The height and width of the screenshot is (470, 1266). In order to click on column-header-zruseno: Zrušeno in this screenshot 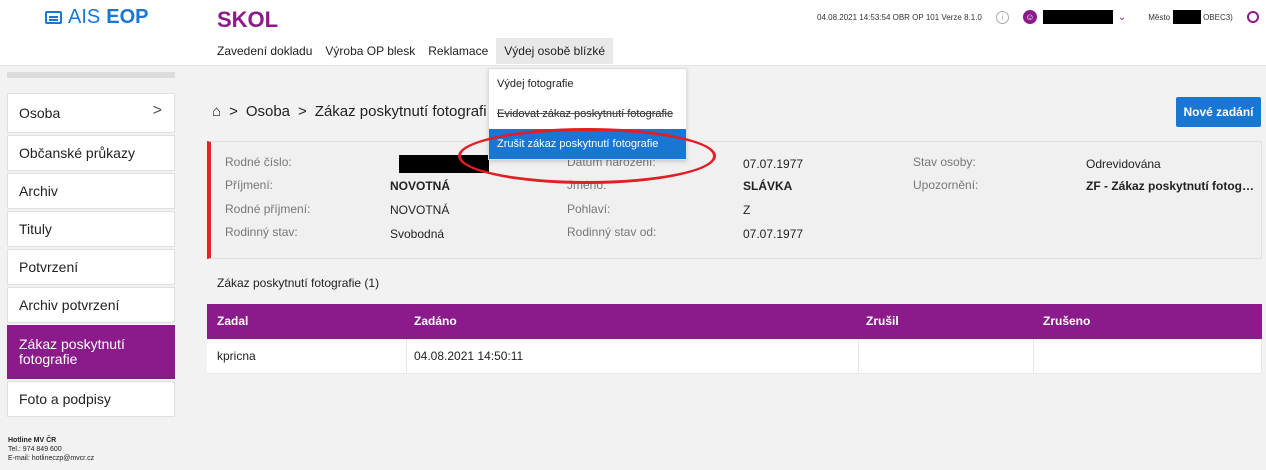, I will do `click(1148, 321)`.